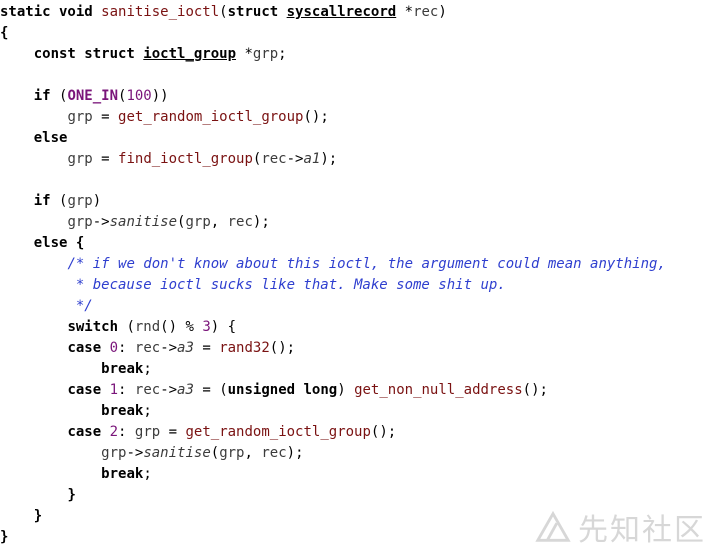 Image resolution: width=720 pixels, height=555 pixels. I want to click on code-line: grp = find_ioctl_group(rec->a1);, so click(360, 159).